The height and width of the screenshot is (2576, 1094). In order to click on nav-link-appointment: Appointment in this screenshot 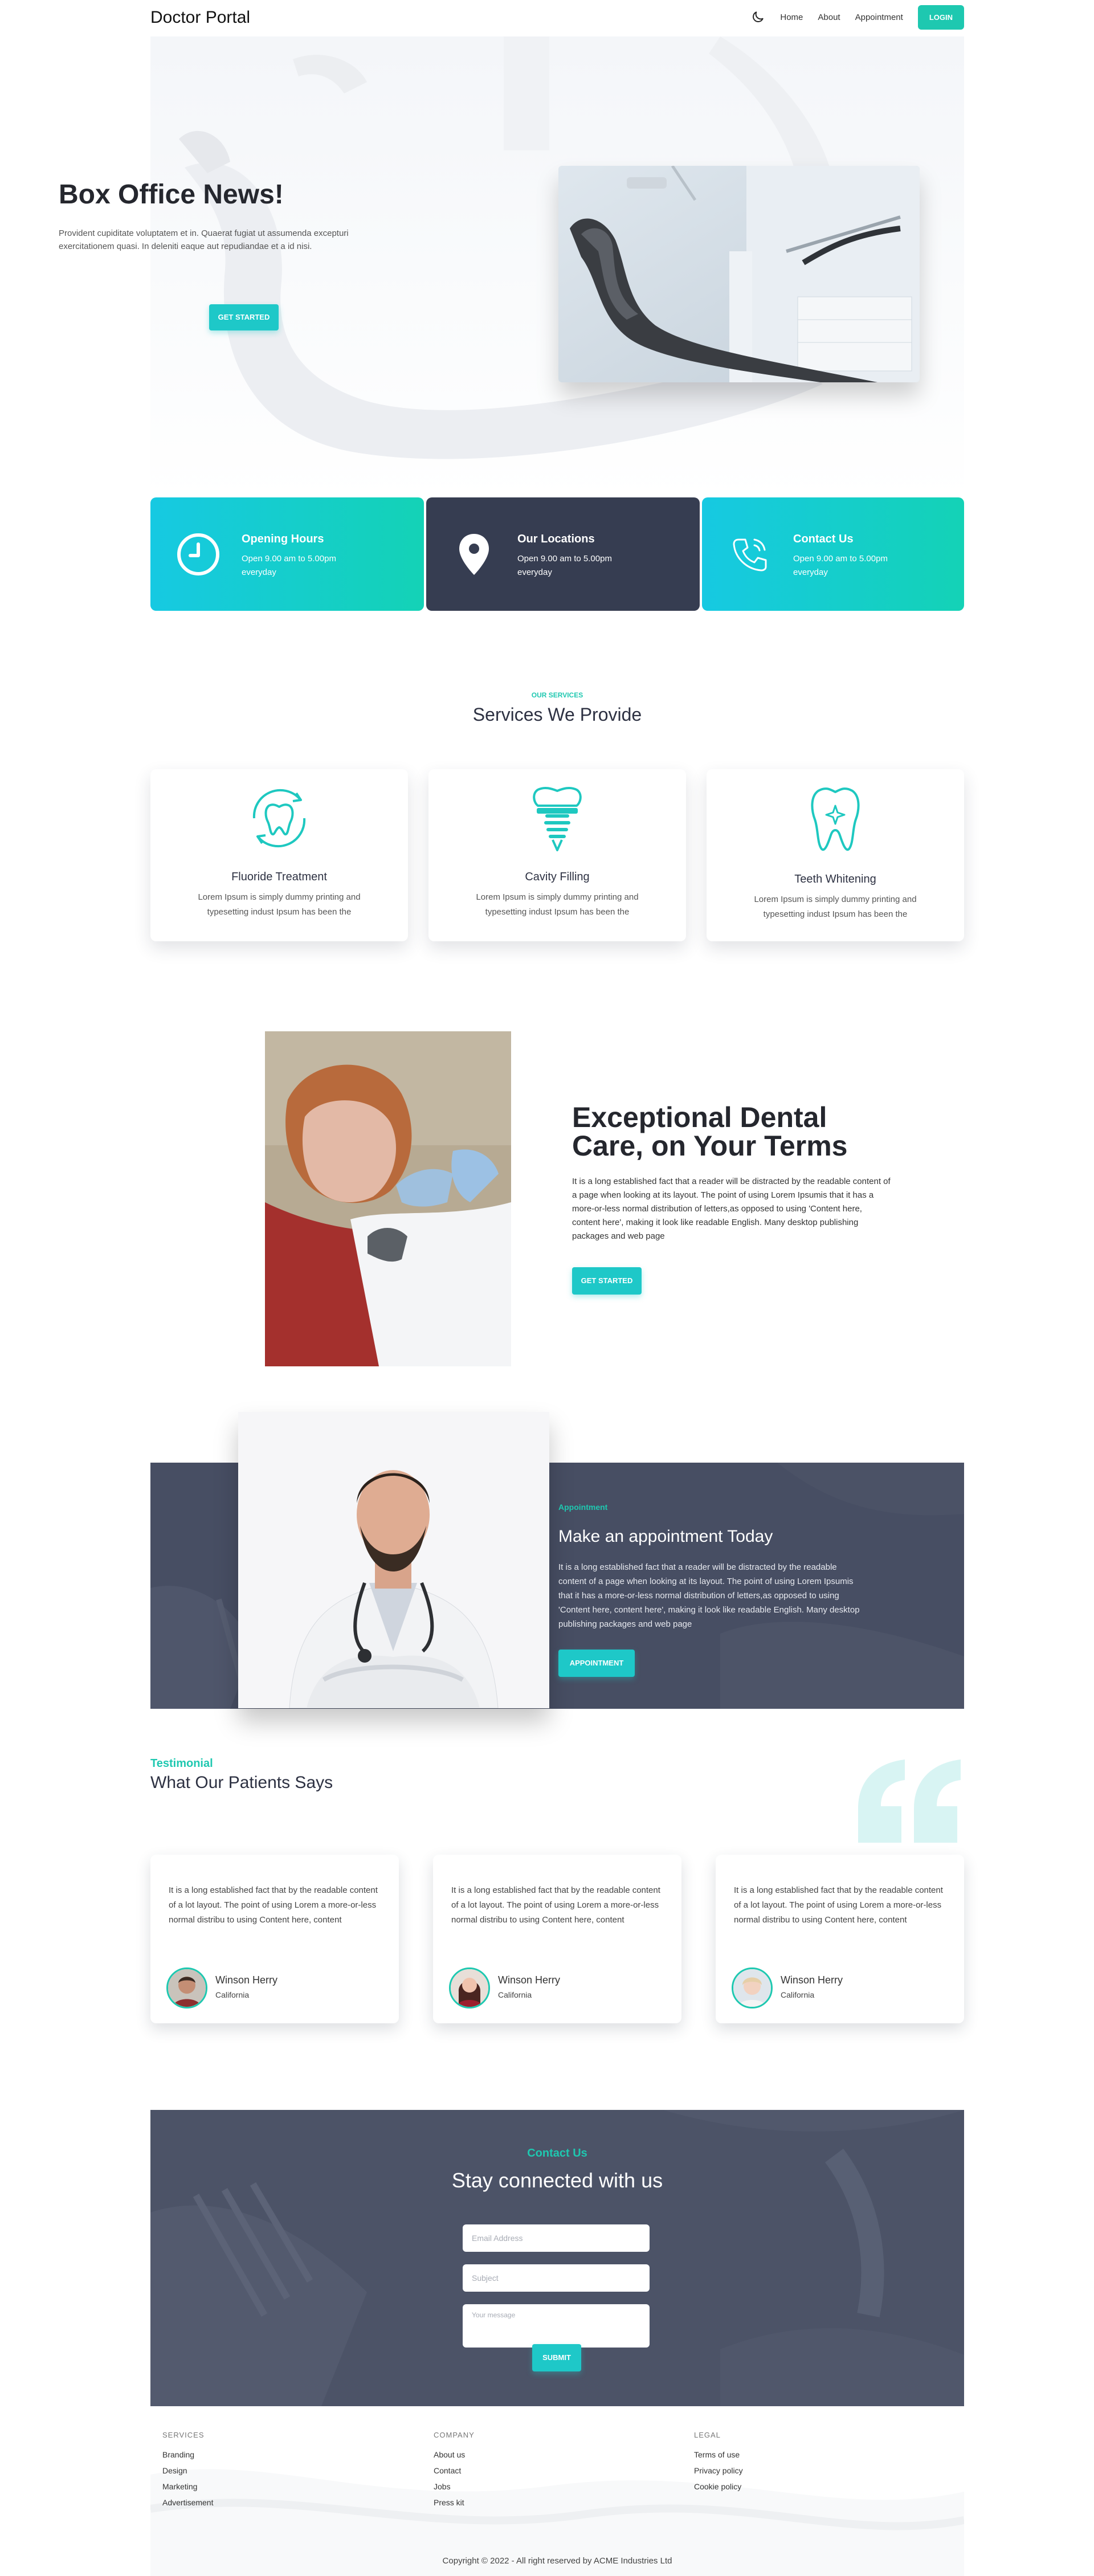, I will do `click(879, 17)`.